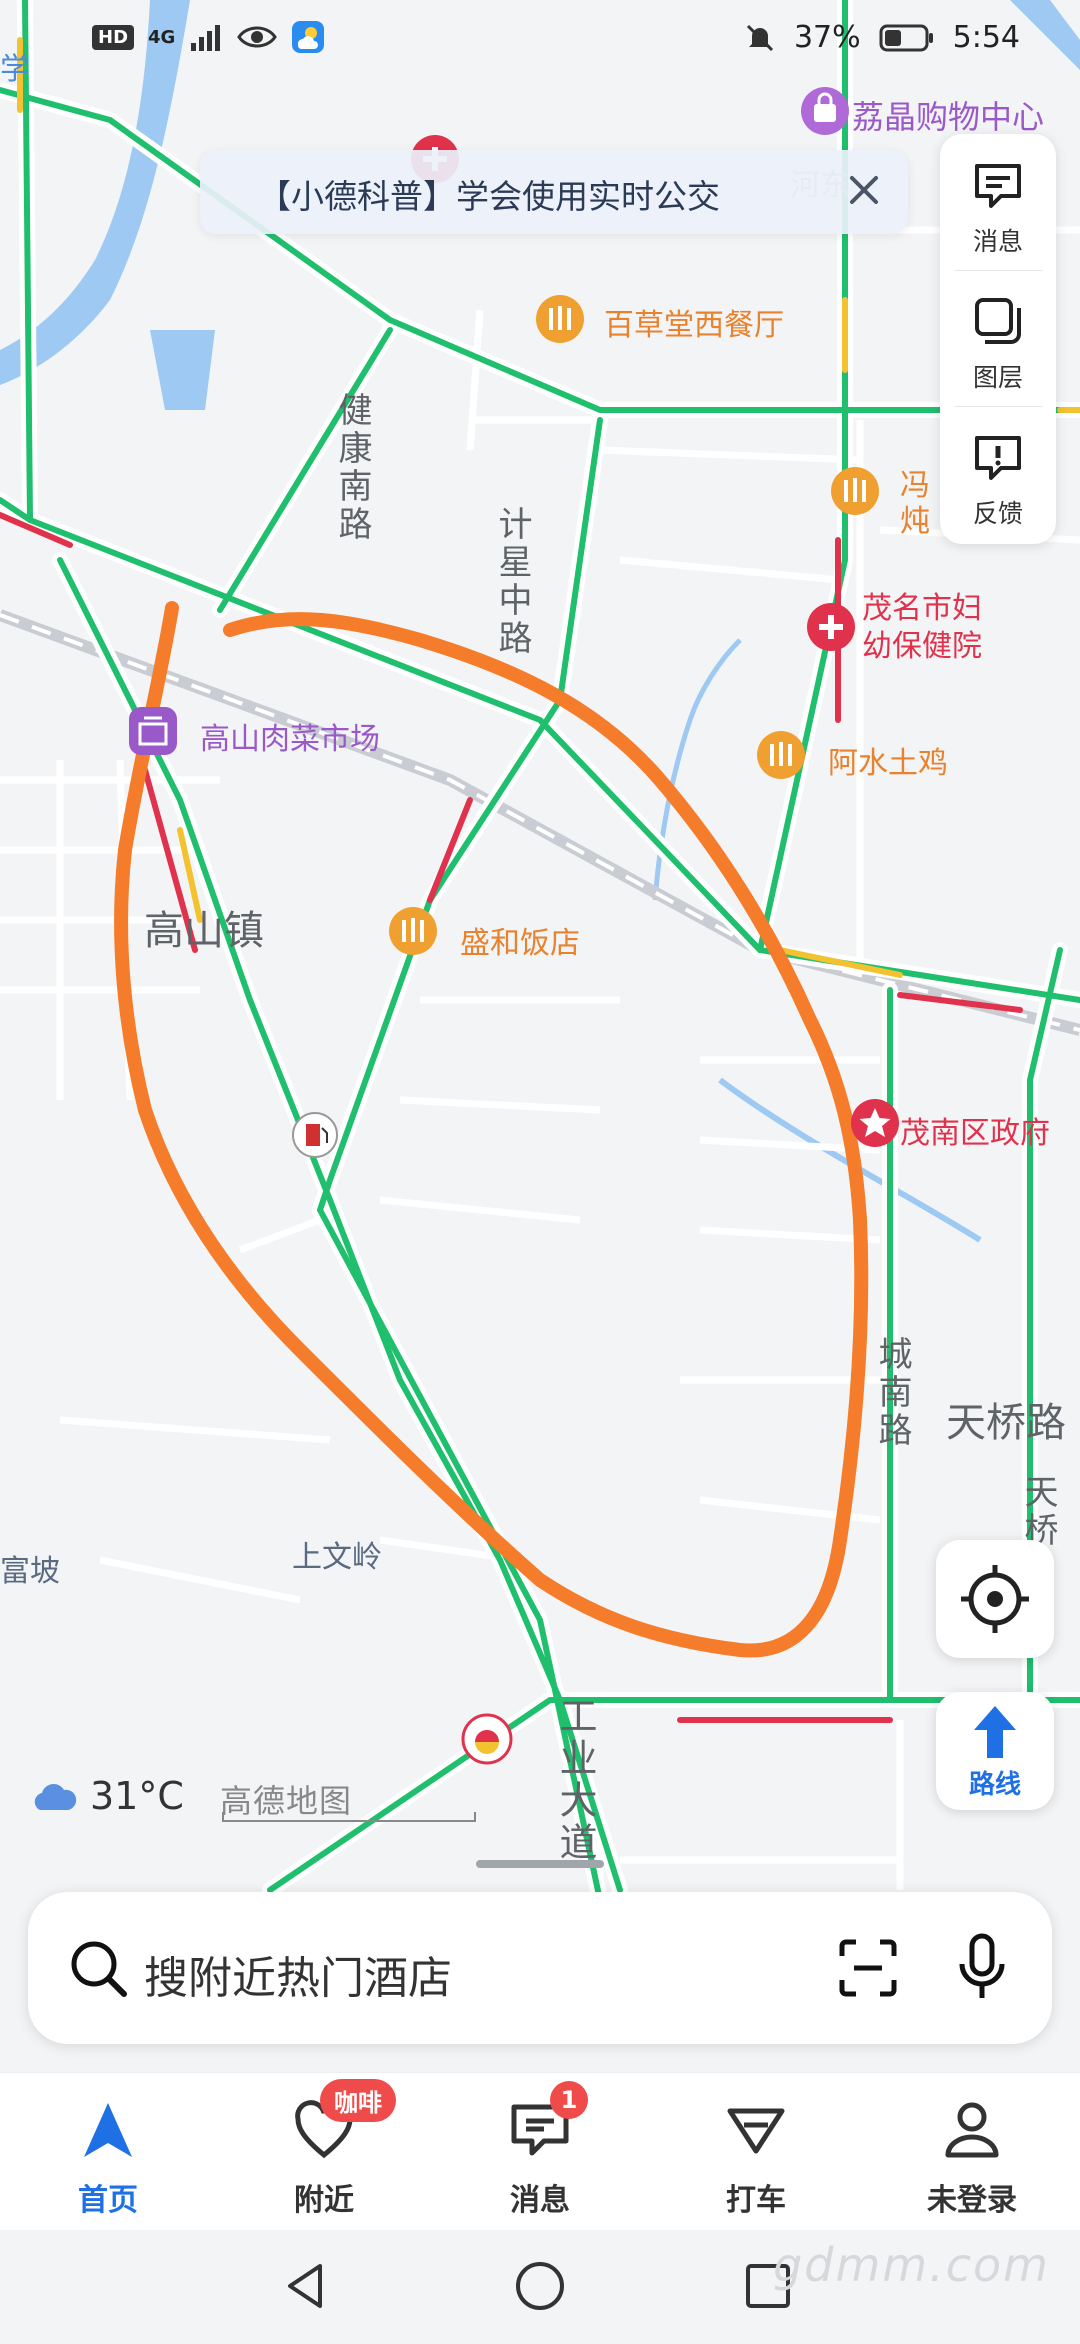  Describe the element at coordinates (575, 1780) in the screenshot. I see `road-label-industrial: 工业大道` at that location.